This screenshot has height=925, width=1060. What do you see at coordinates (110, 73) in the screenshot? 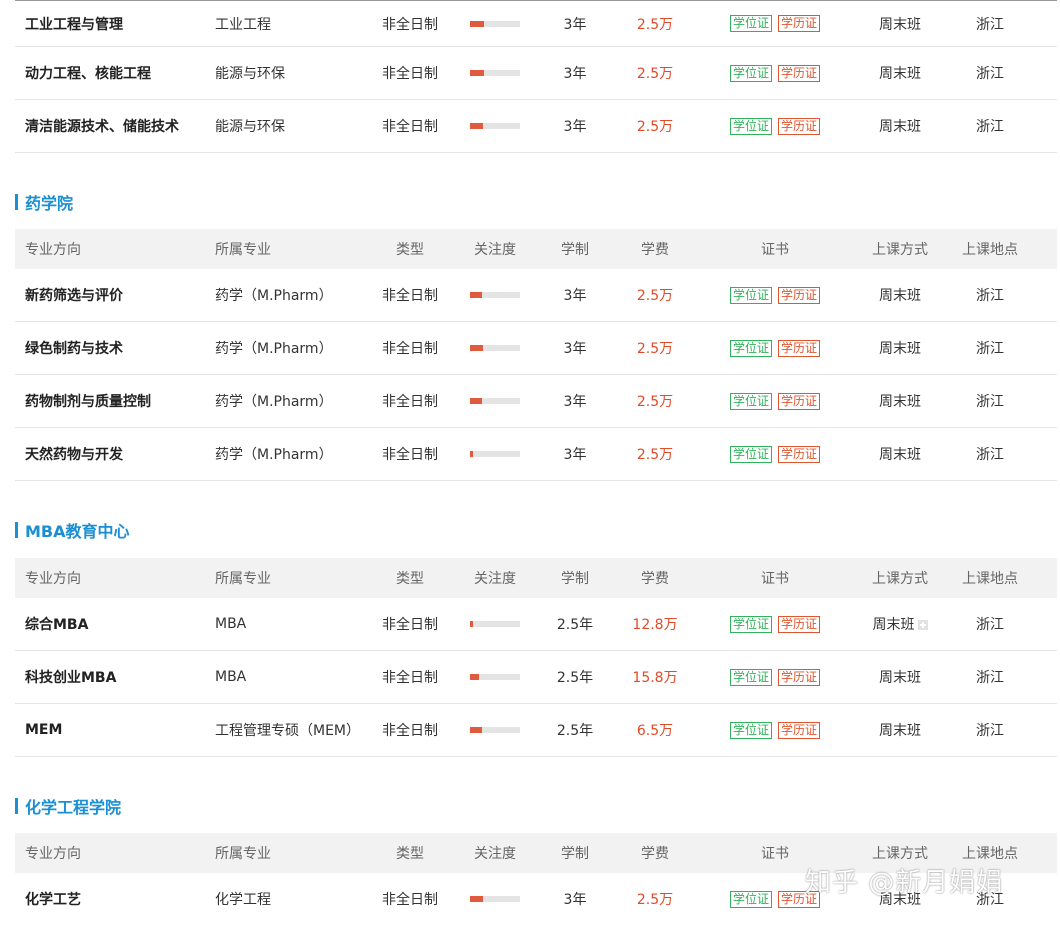
I see `direction-cell: 动力工程、核能工程` at bounding box center [110, 73].